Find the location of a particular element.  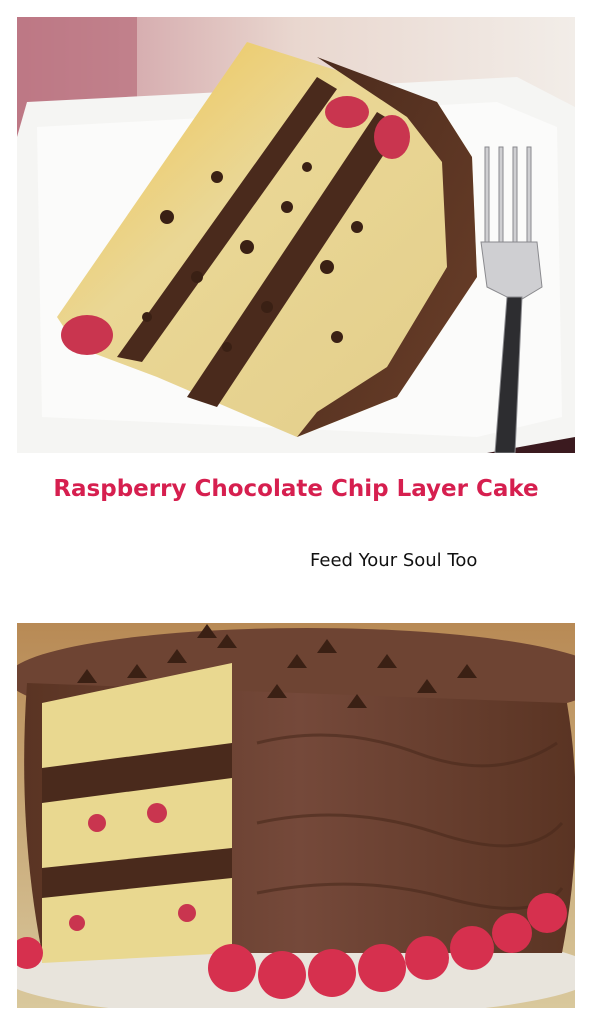

blog-credit: Feed Your Soul Too is located at coordinates (394, 560).